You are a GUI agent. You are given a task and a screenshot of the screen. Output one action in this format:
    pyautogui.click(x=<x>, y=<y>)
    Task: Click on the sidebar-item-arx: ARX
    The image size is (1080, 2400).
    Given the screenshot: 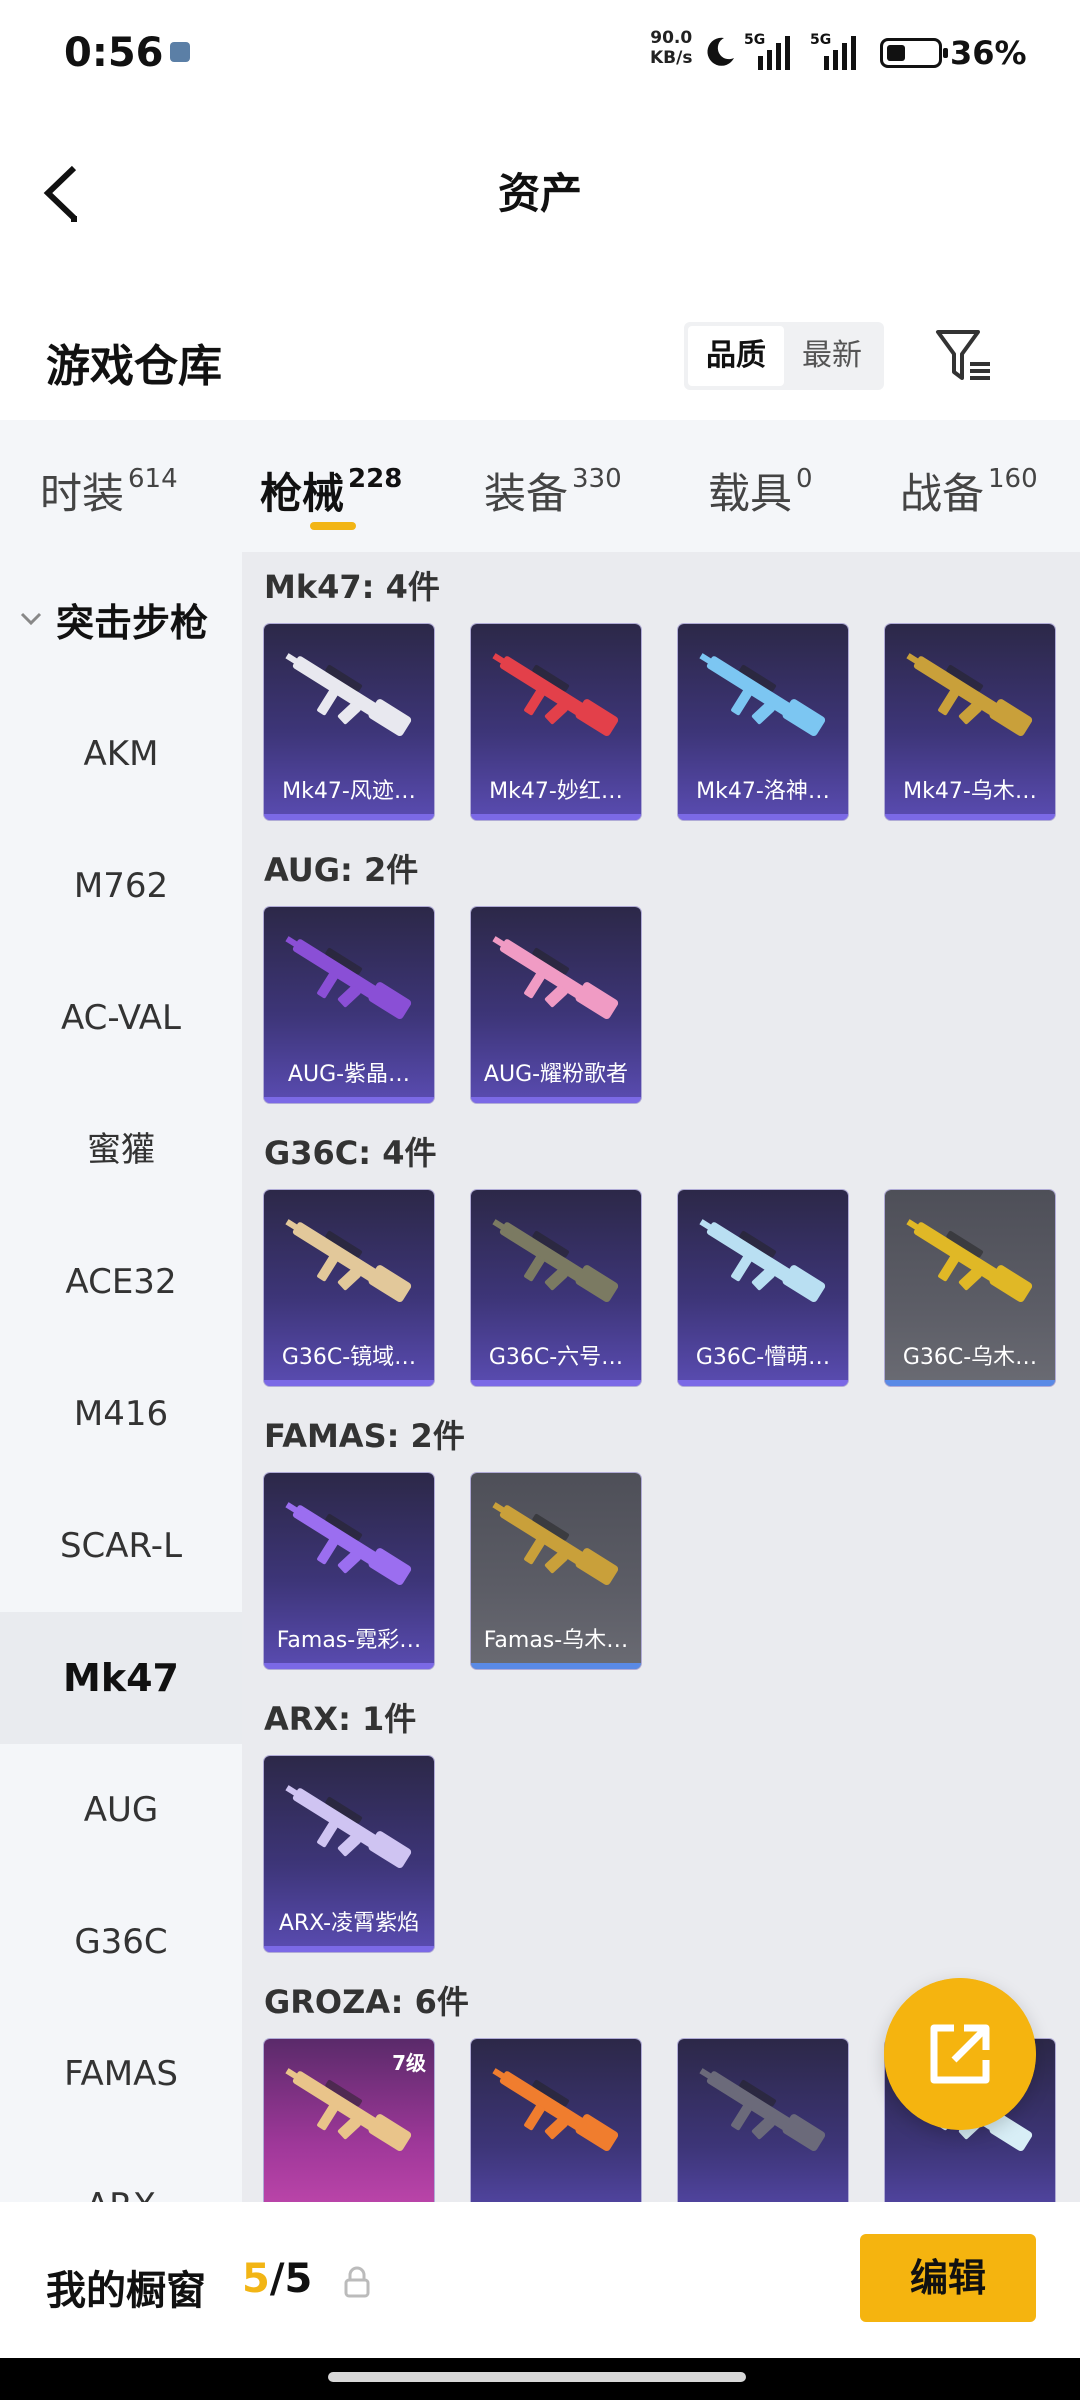 What is the action you would take?
    pyautogui.click(x=121, y=2171)
    